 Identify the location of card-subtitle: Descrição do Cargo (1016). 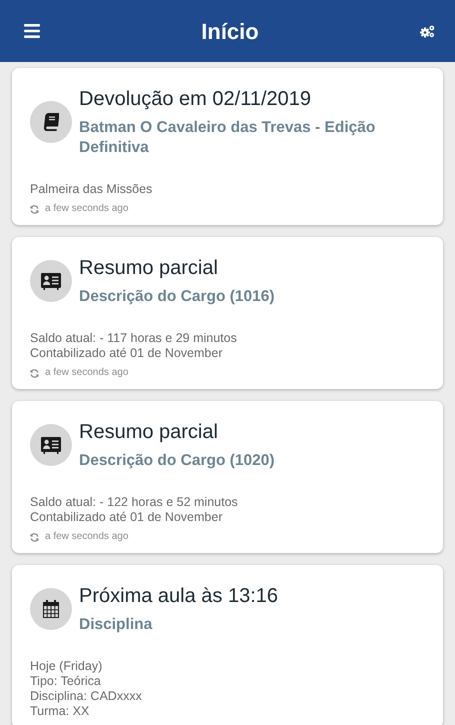
(177, 297).